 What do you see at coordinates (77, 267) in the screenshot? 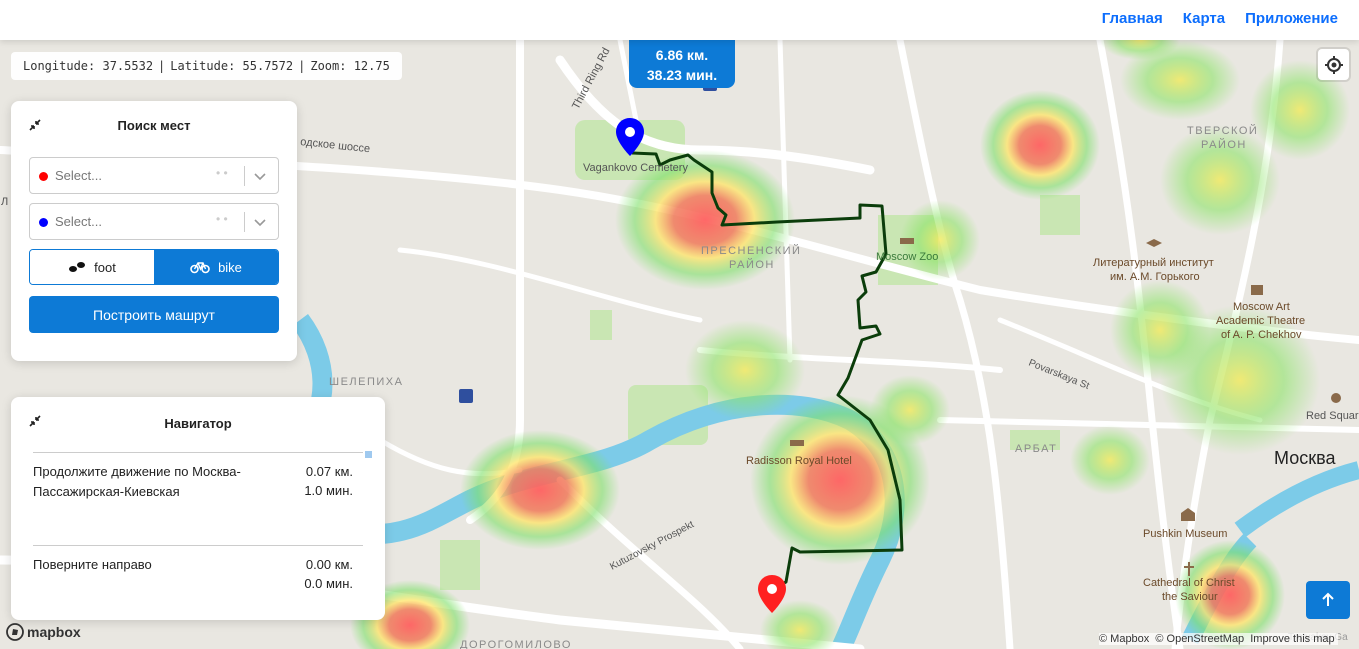
I see `footprints-icon` at bounding box center [77, 267].